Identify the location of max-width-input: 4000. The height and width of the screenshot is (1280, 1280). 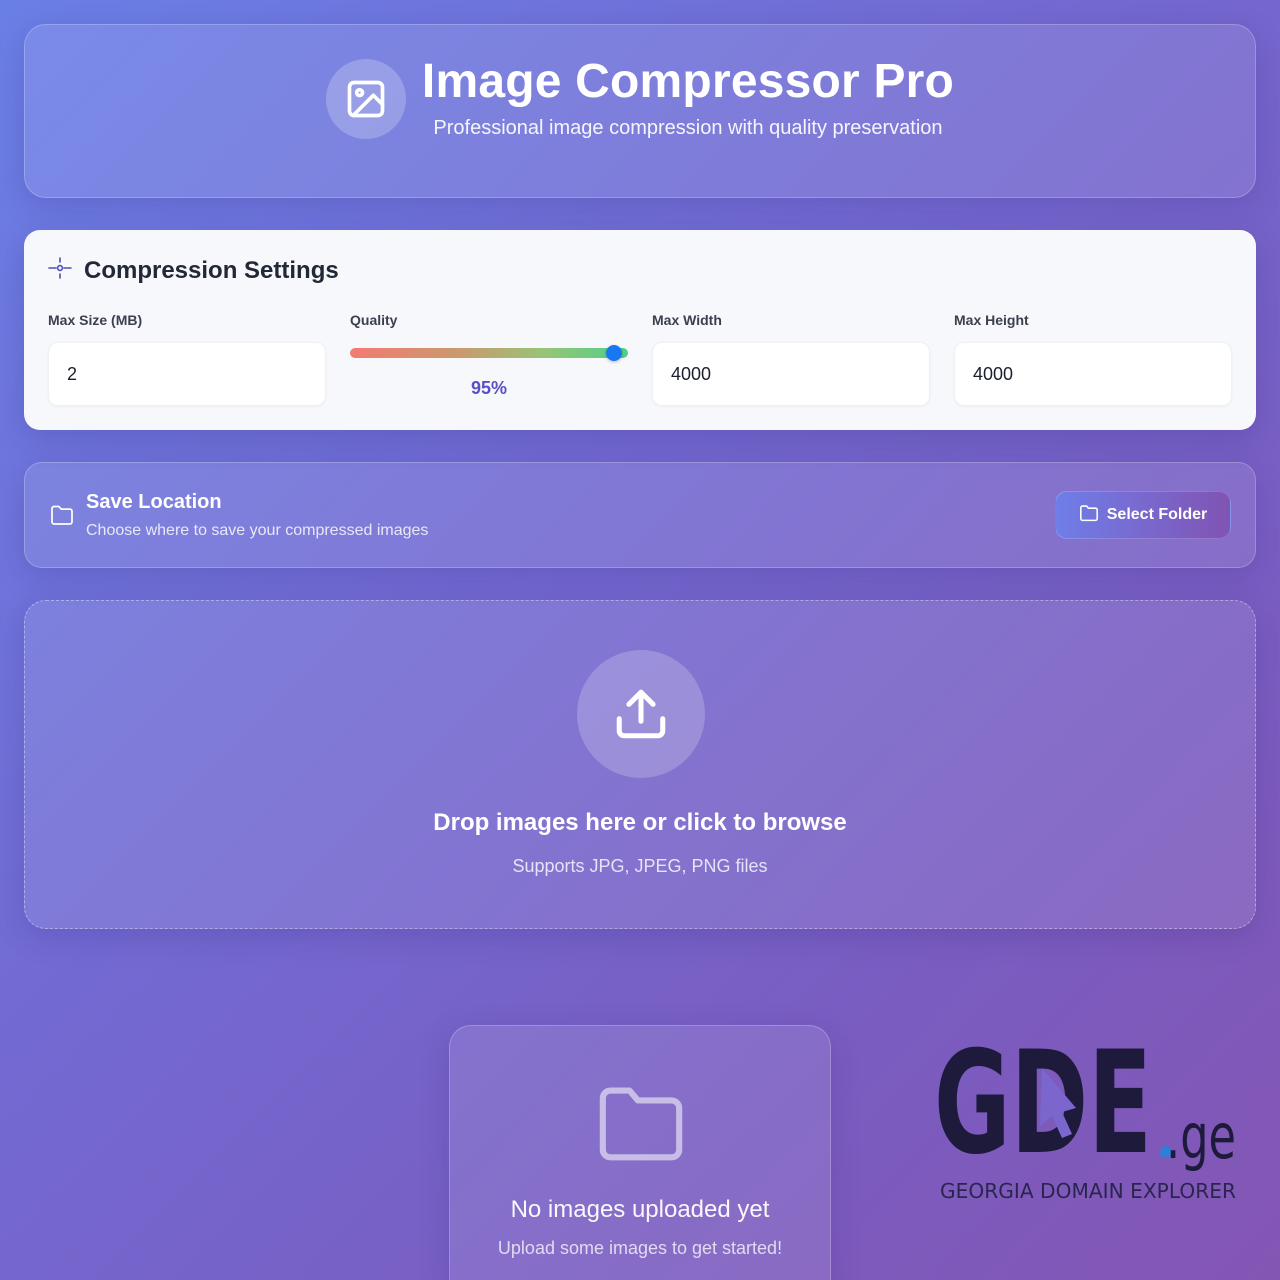
(791, 374).